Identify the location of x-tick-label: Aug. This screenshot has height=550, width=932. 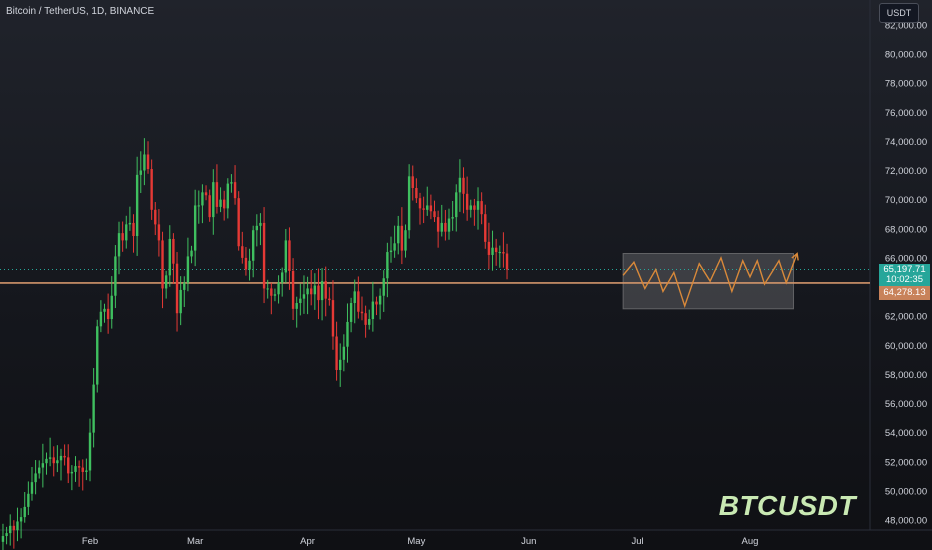
(750, 541).